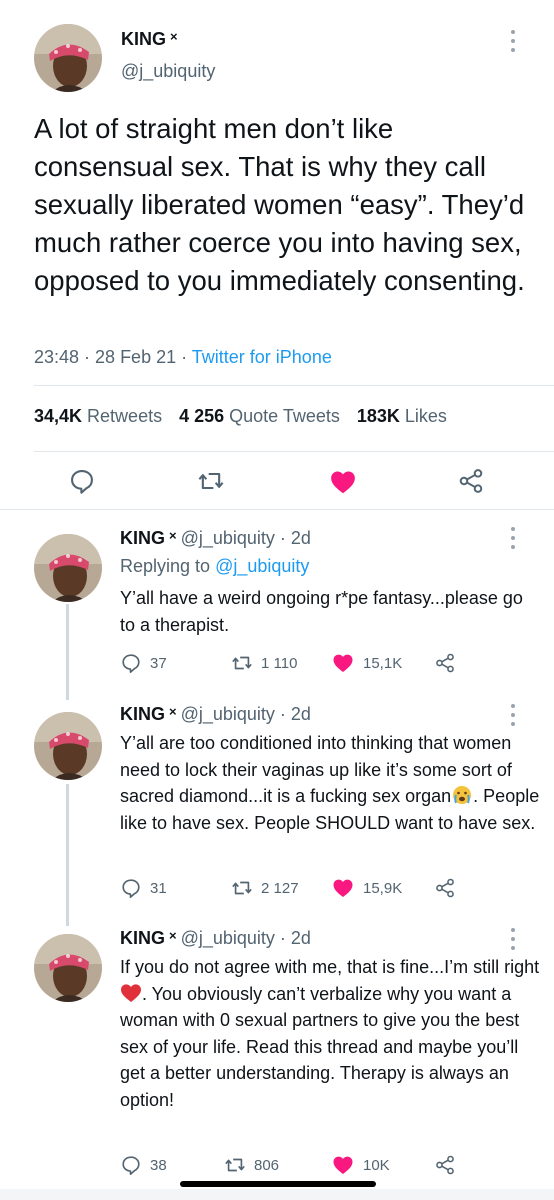 The height and width of the screenshot is (1200, 554). What do you see at coordinates (278, 1184) in the screenshot?
I see `home-indicator` at bounding box center [278, 1184].